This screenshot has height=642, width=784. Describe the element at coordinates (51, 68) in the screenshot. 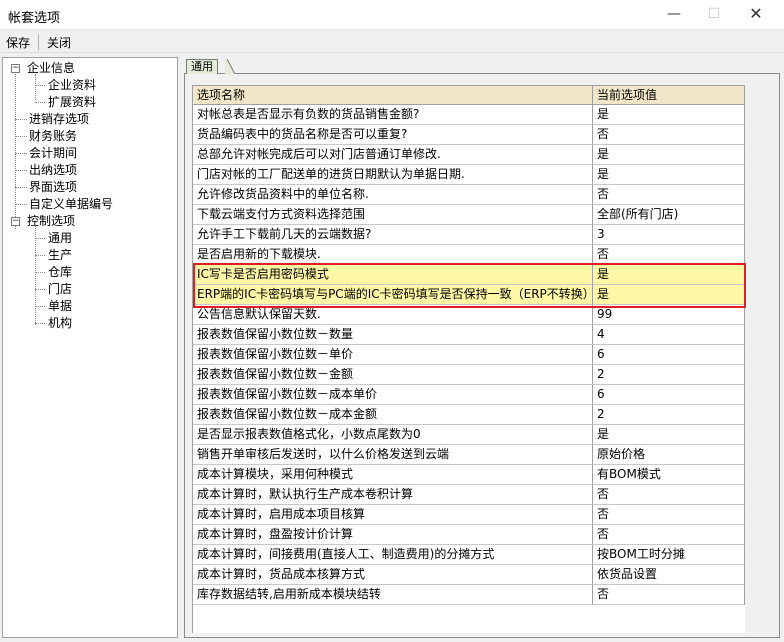

I see `tree-item-company-info: 企业信息` at that location.